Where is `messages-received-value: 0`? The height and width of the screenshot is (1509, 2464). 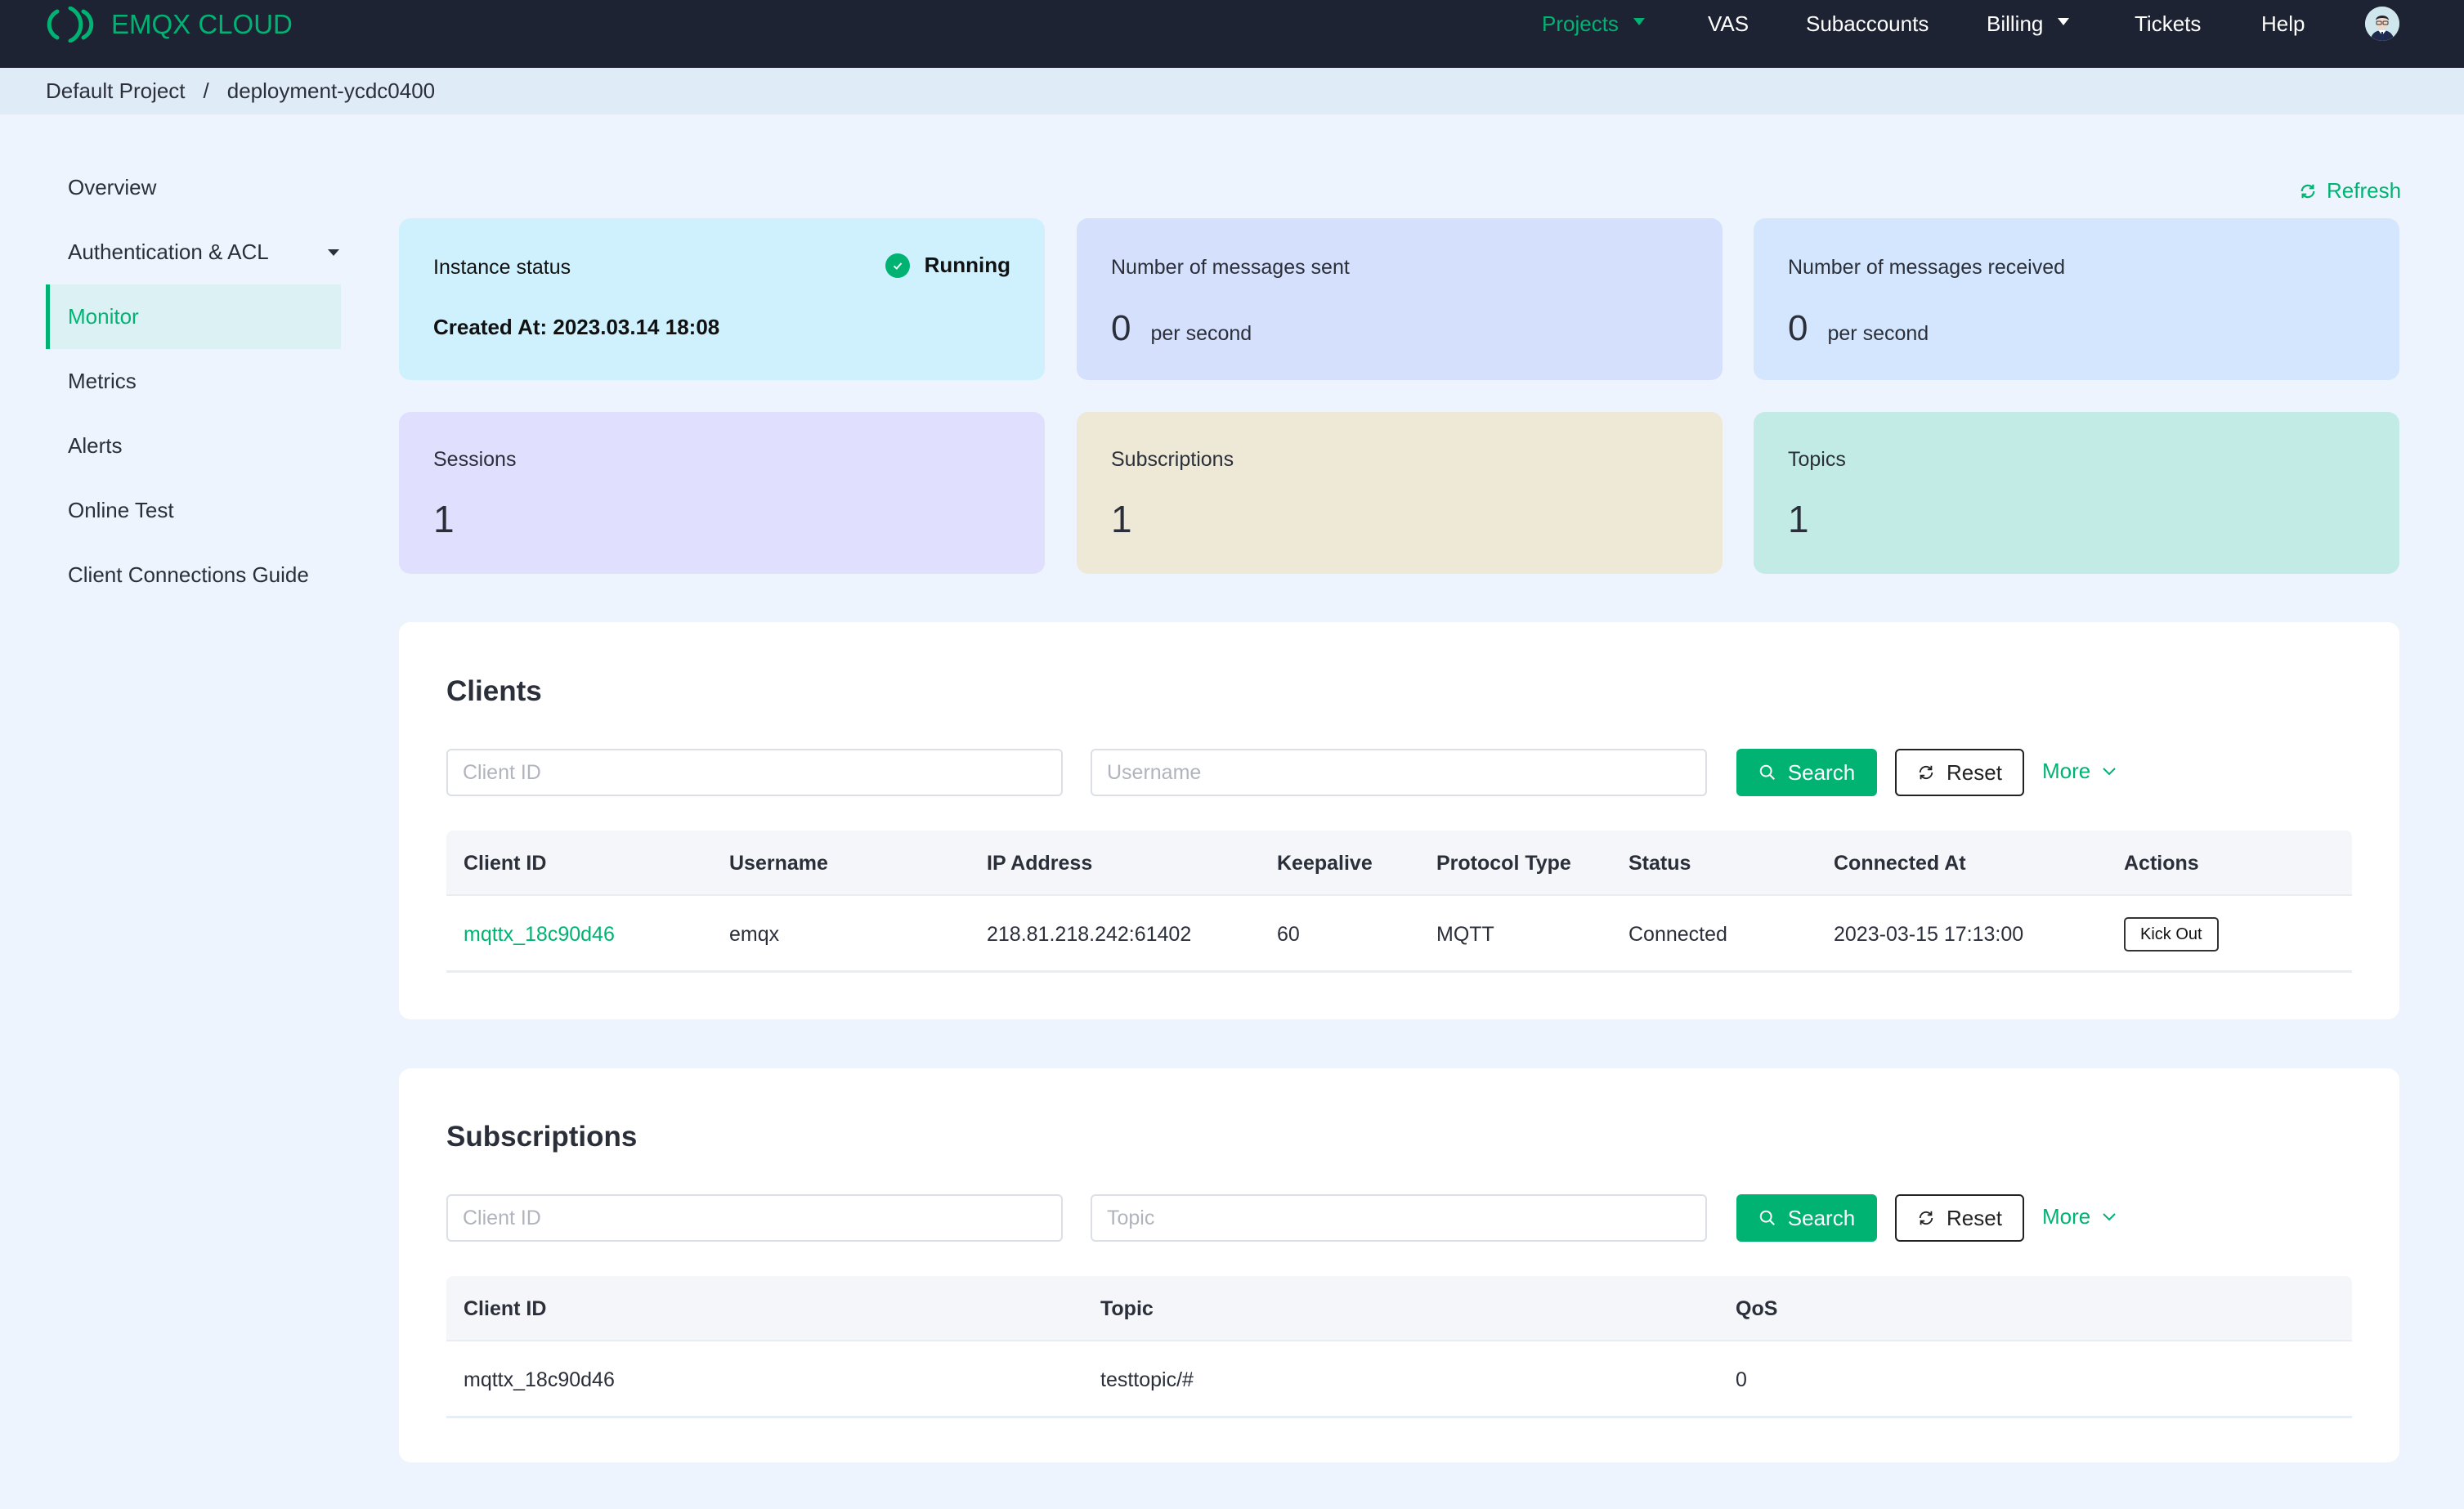 messages-received-value: 0 is located at coordinates (1798, 328).